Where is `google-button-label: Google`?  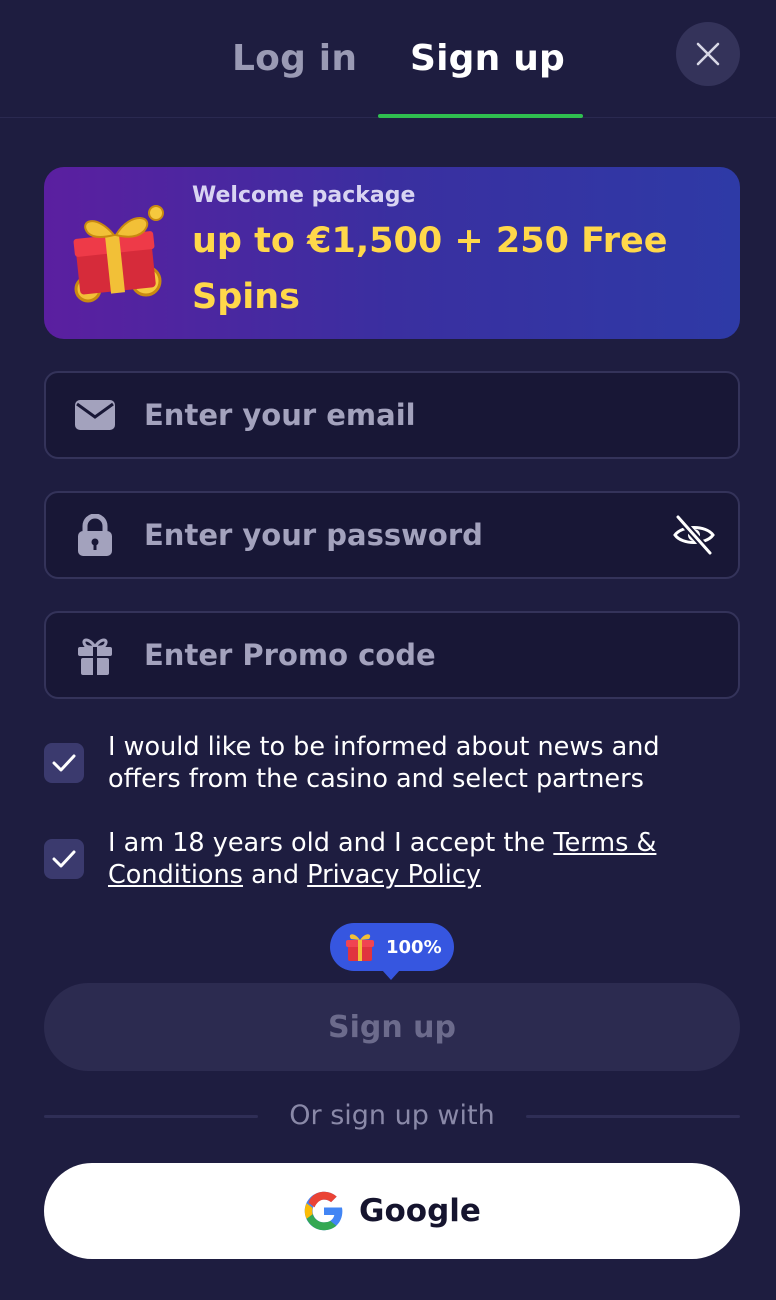
google-button-label: Google is located at coordinates (420, 1211).